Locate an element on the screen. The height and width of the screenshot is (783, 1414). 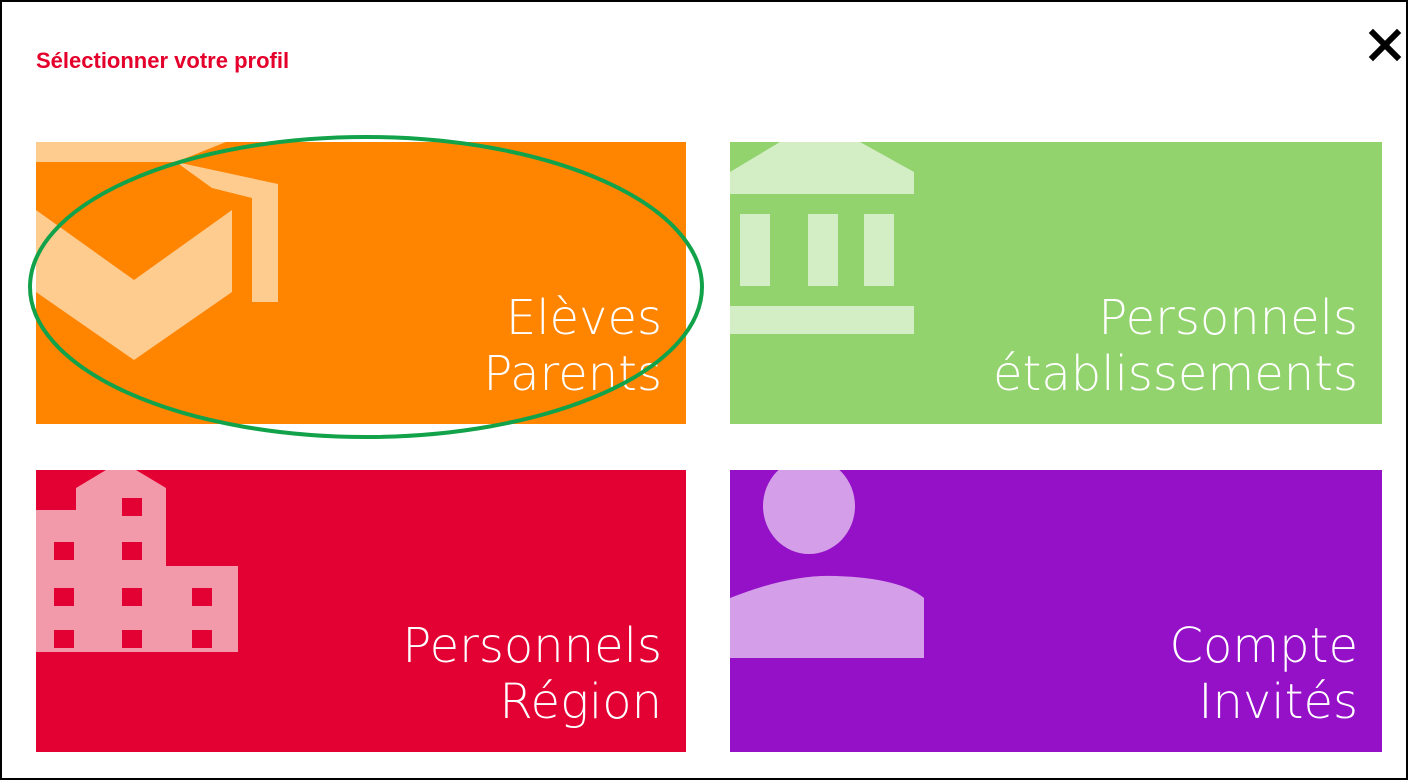
tile-label: Personnels Région is located at coordinates (532, 674).